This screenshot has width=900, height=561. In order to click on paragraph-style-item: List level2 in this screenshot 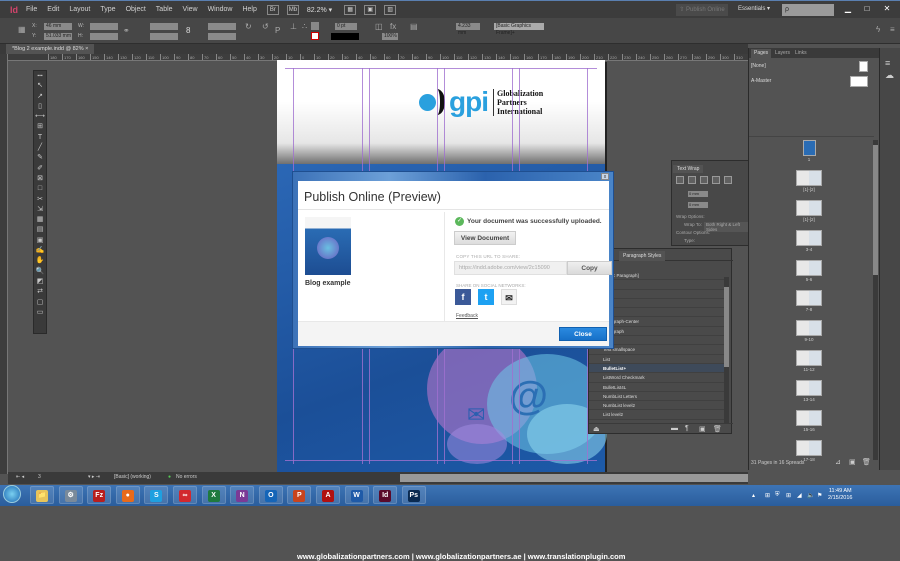, I will do `click(657, 415)`.